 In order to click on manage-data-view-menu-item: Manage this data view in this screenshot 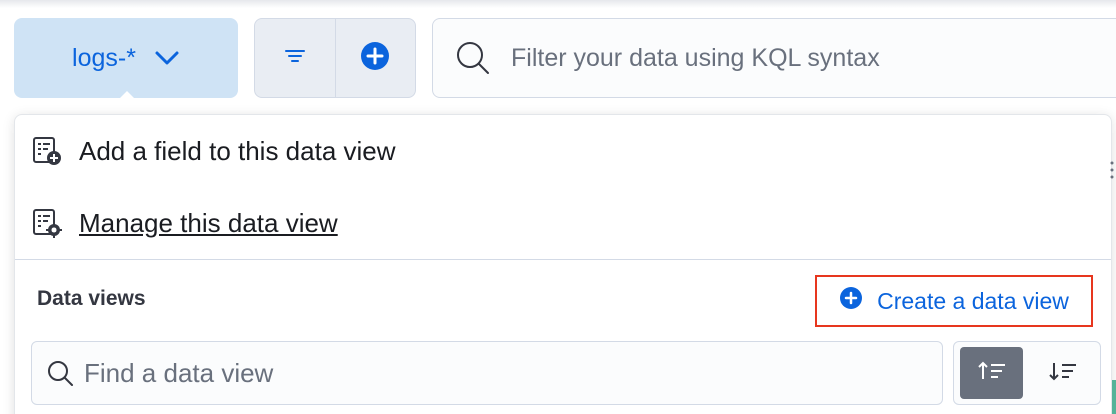, I will do `click(184, 223)`.